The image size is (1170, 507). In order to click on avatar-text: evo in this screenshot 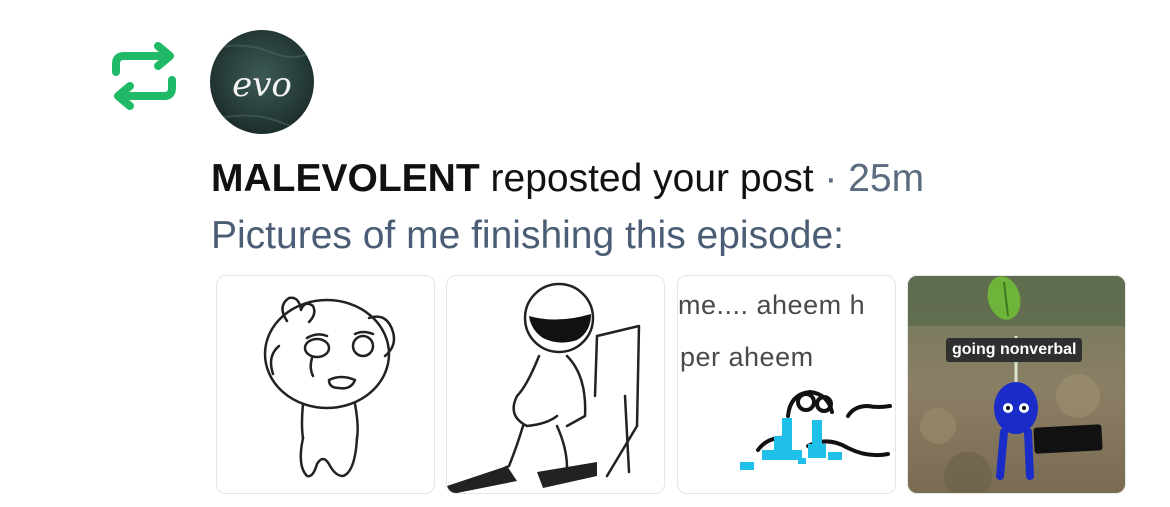, I will do `click(262, 85)`.